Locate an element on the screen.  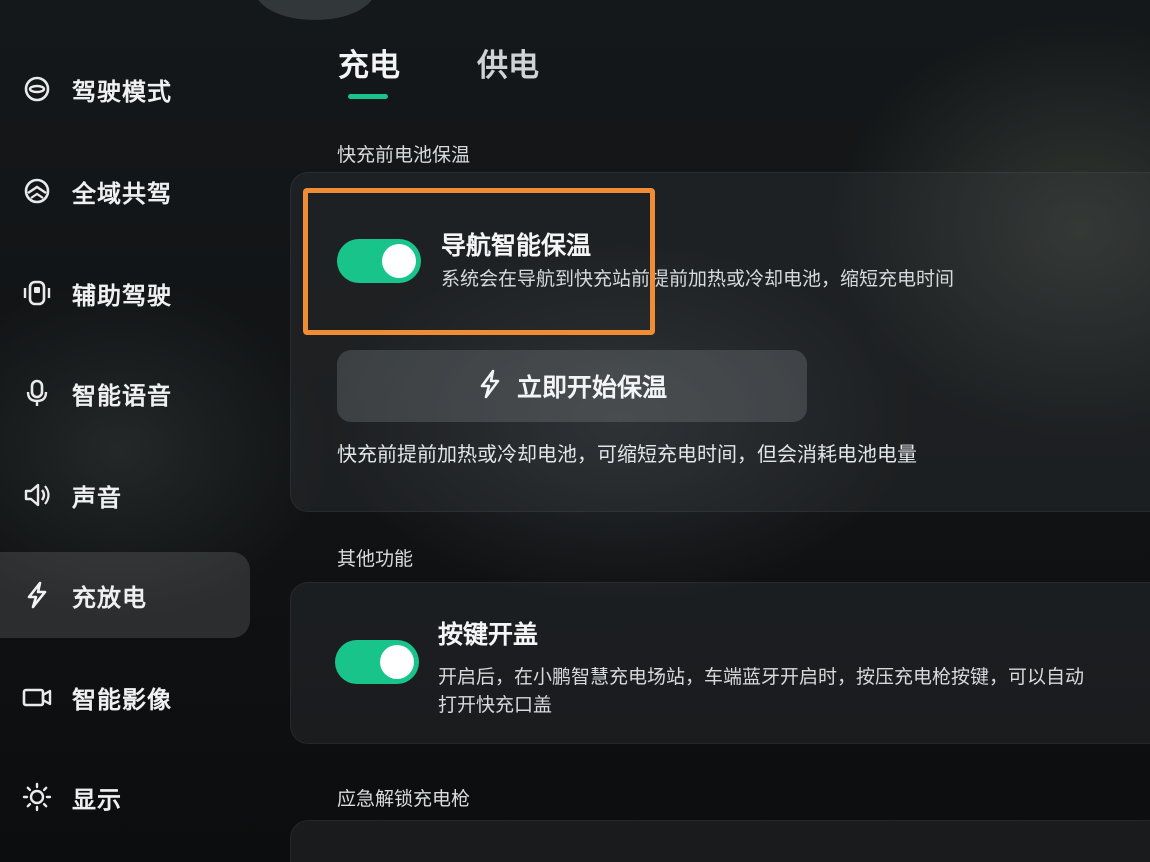
active-tab-indicator is located at coordinates (368, 96).